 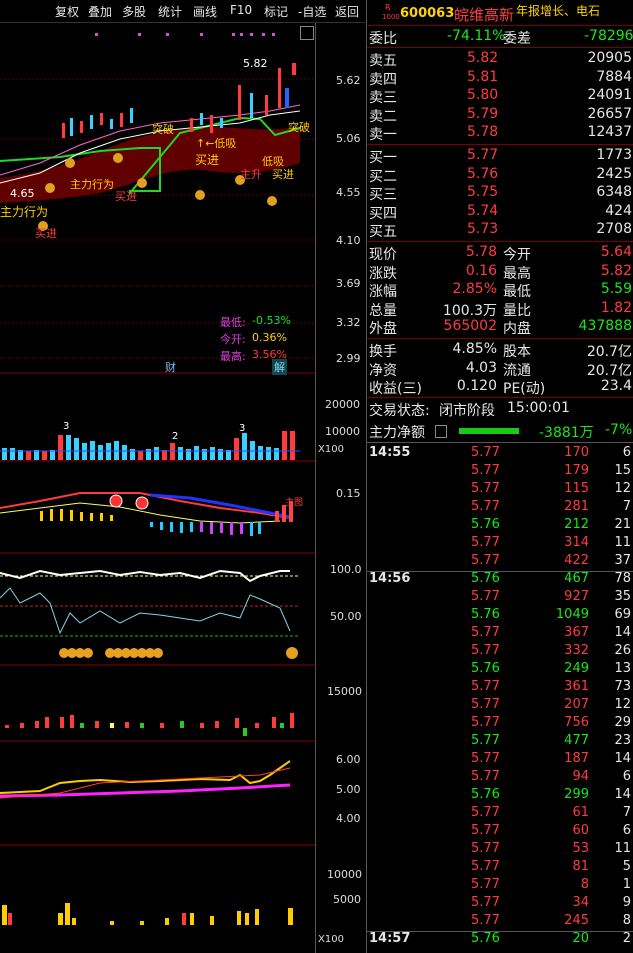 I want to click on panel5-bars, so click(x=149, y=724).